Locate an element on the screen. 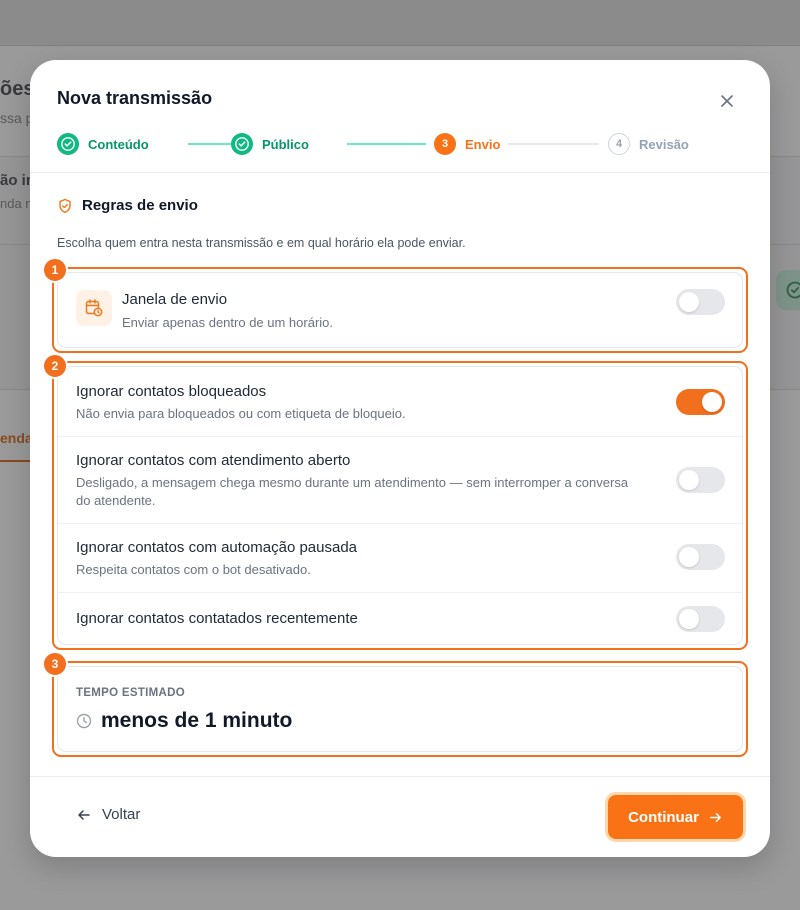 The image size is (800, 910). step-revisao: 4 Revisão is located at coordinates (648, 144).